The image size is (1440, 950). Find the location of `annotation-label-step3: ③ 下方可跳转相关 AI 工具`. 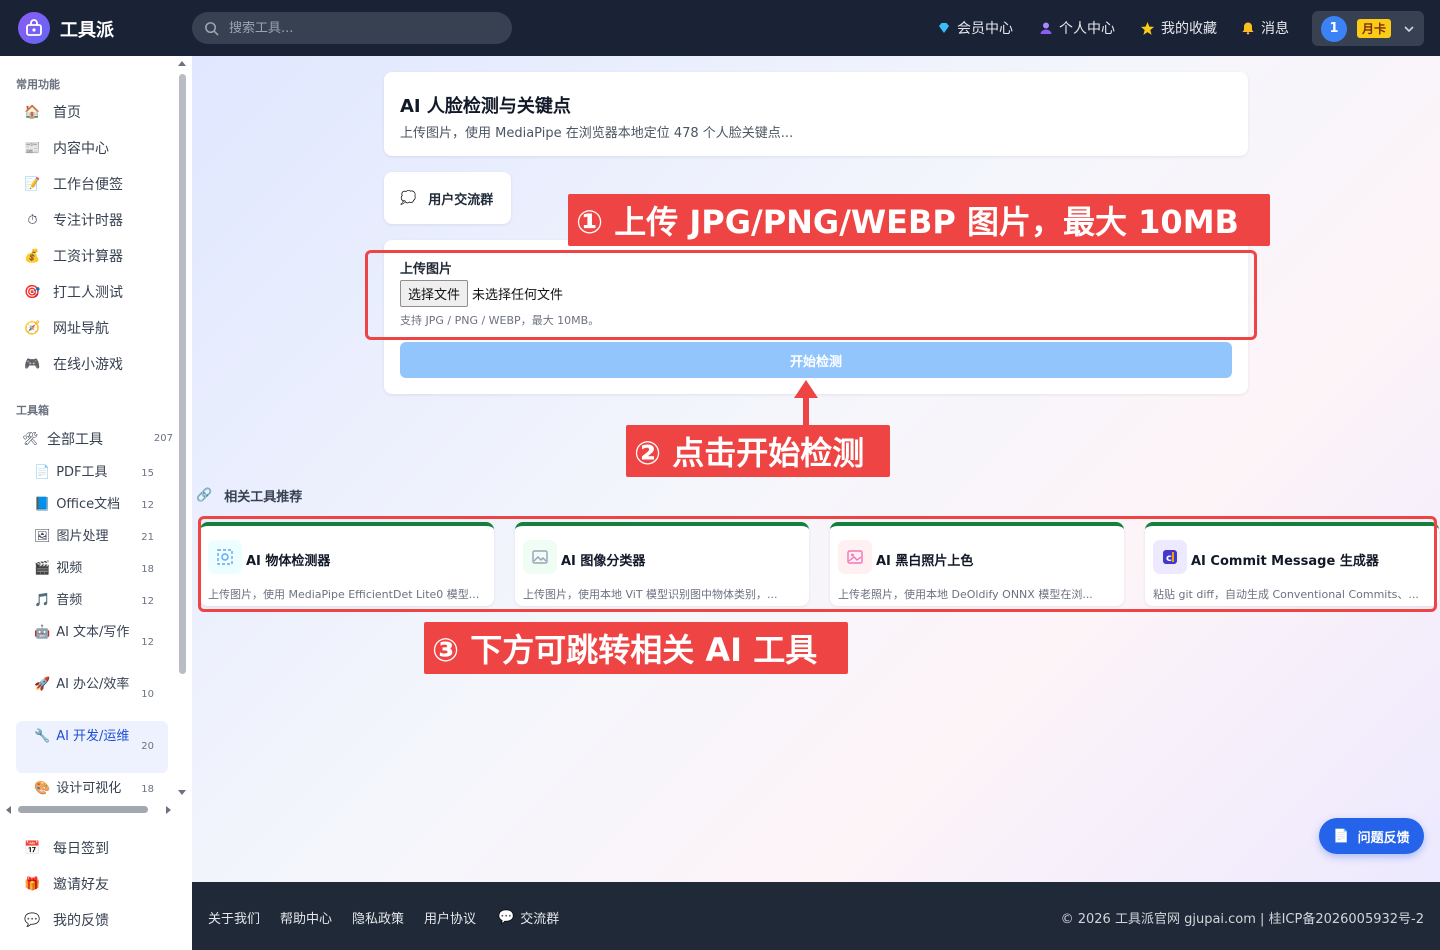

annotation-label-step3: ③ 下方可跳转相关 AI 工具 is located at coordinates (636, 648).